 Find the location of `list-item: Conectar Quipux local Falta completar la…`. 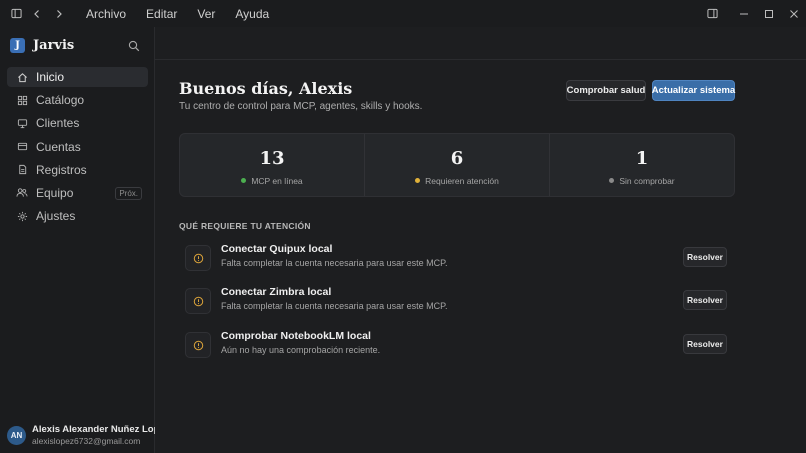

list-item: Conectar Quipux local Falta completar la… is located at coordinates (457, 257).